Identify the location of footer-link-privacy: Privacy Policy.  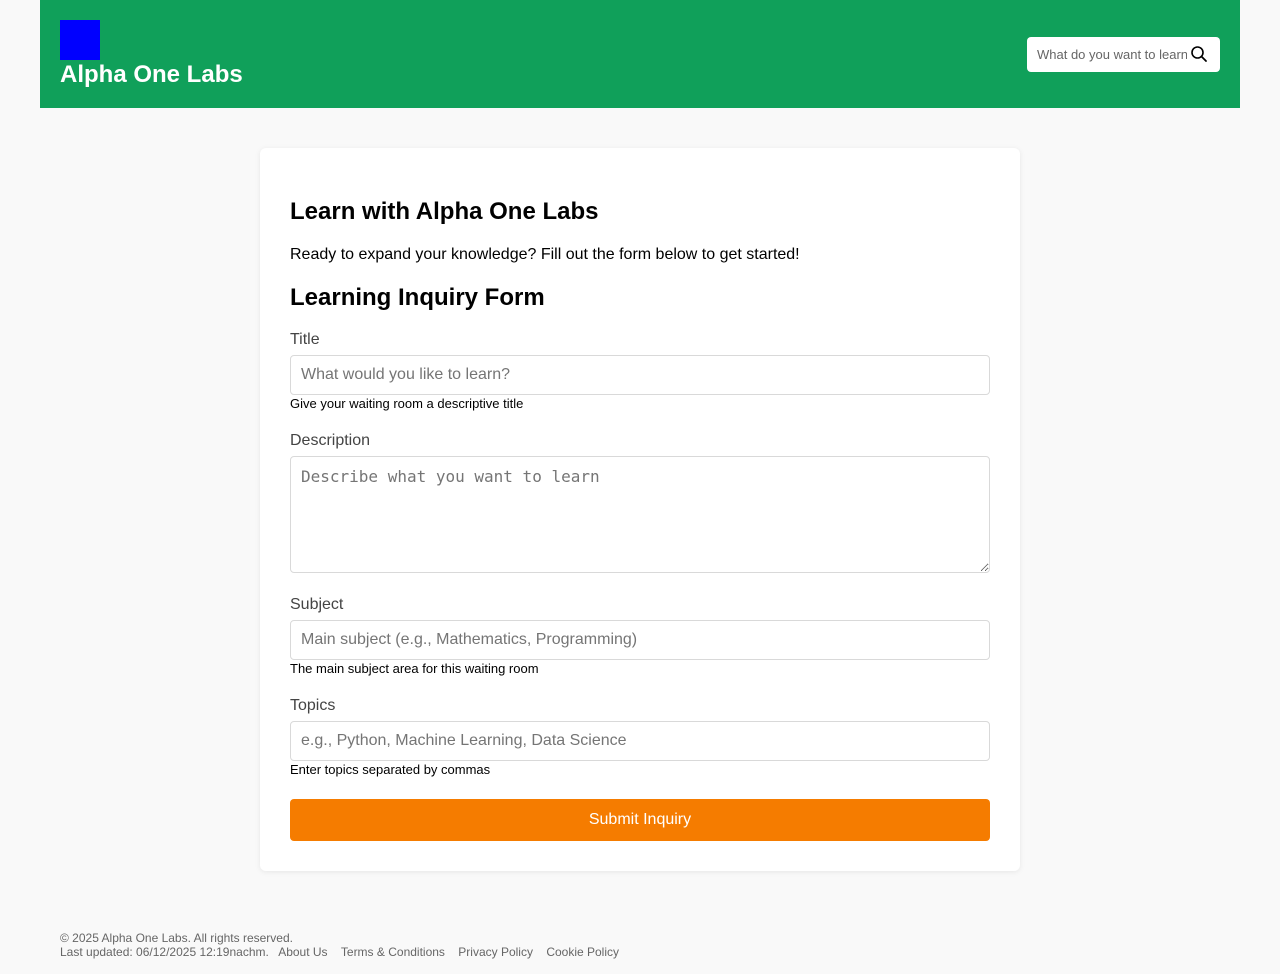
(495, 952).